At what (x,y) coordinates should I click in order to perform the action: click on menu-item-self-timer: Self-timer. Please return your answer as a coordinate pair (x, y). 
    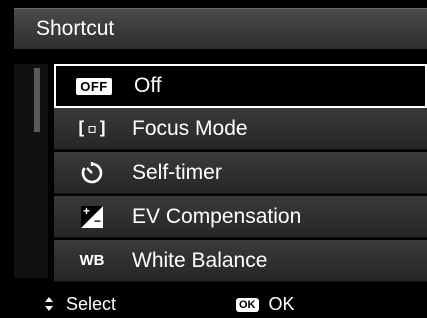
    Looking at the image, I should click on (240, 173).